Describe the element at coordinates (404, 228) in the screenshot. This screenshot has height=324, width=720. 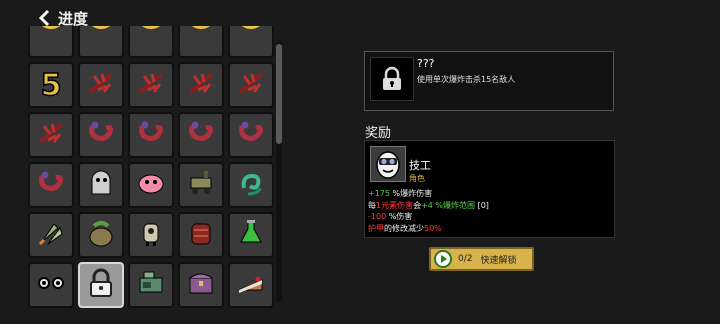
I see `stat-fragment: 的修改减少` at that location.